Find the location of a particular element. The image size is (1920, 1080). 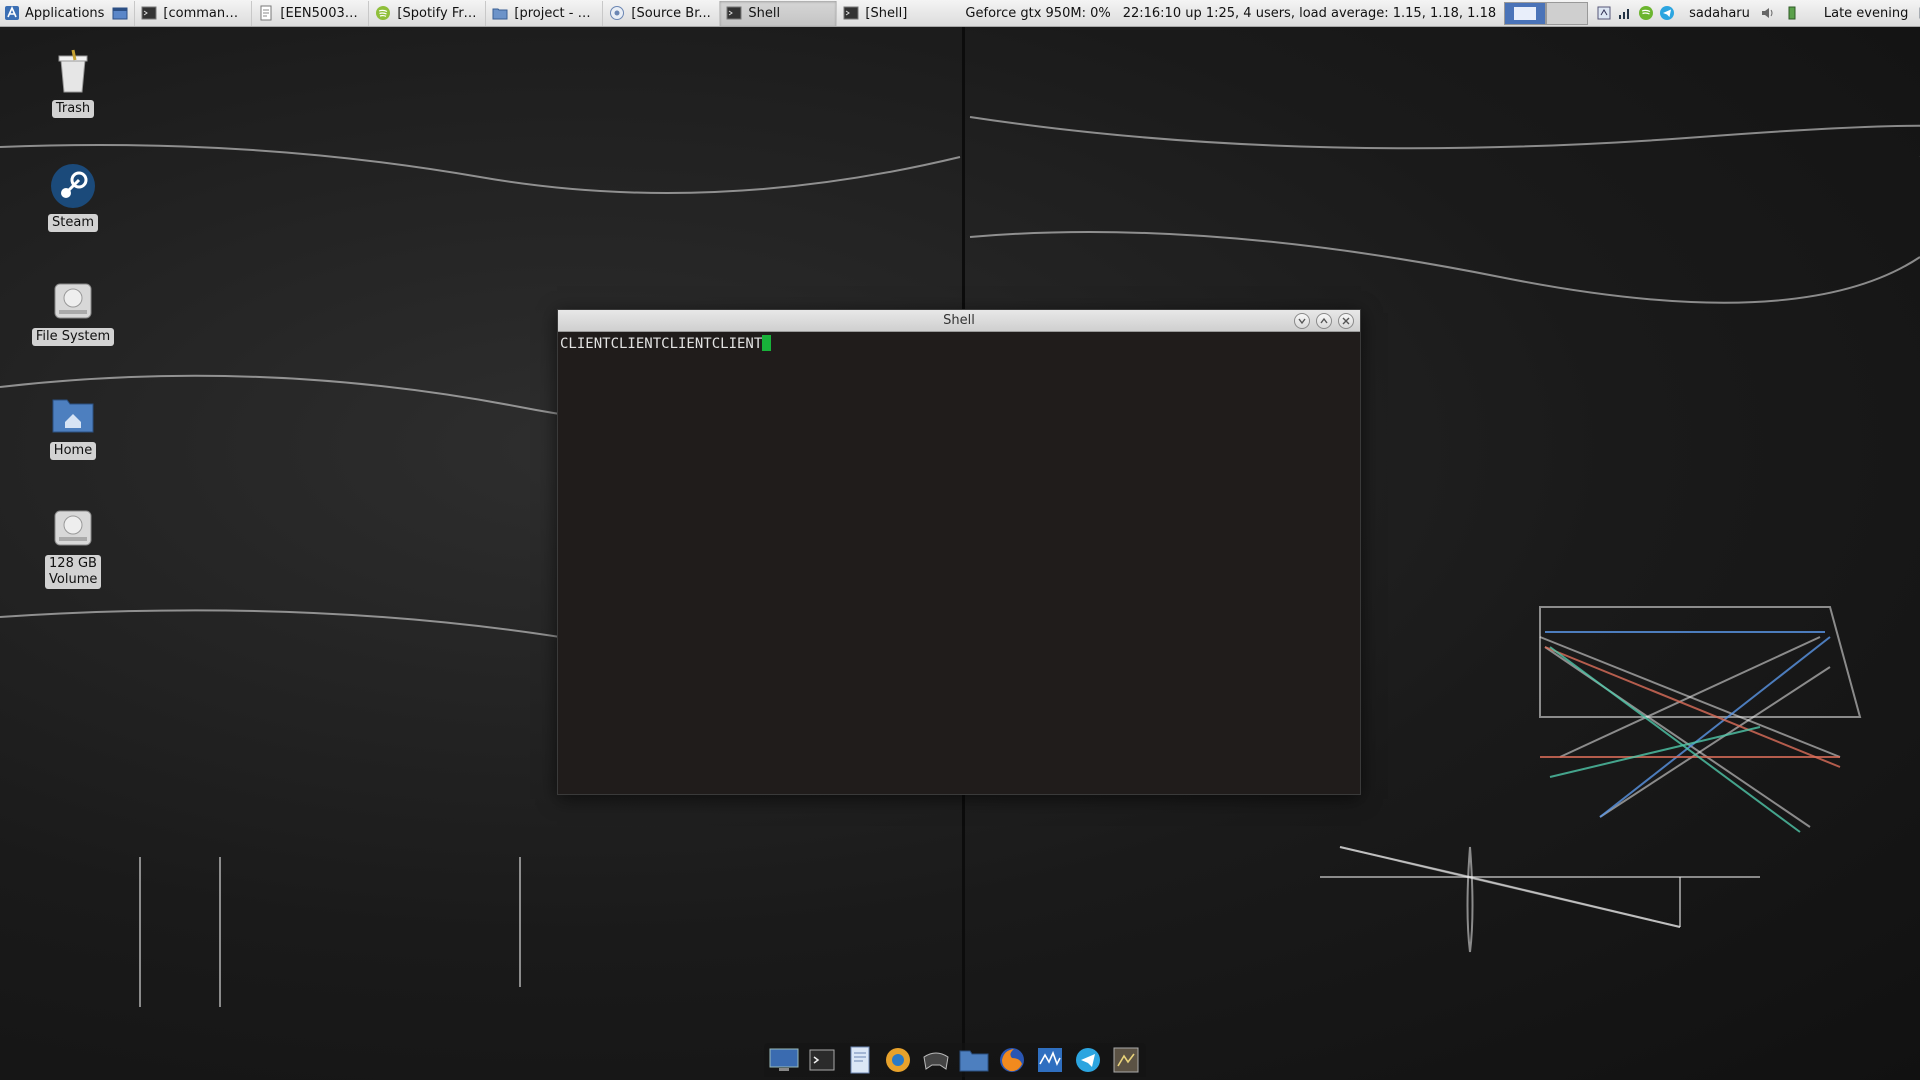

trash-icon is located at coordinates (73, 71).